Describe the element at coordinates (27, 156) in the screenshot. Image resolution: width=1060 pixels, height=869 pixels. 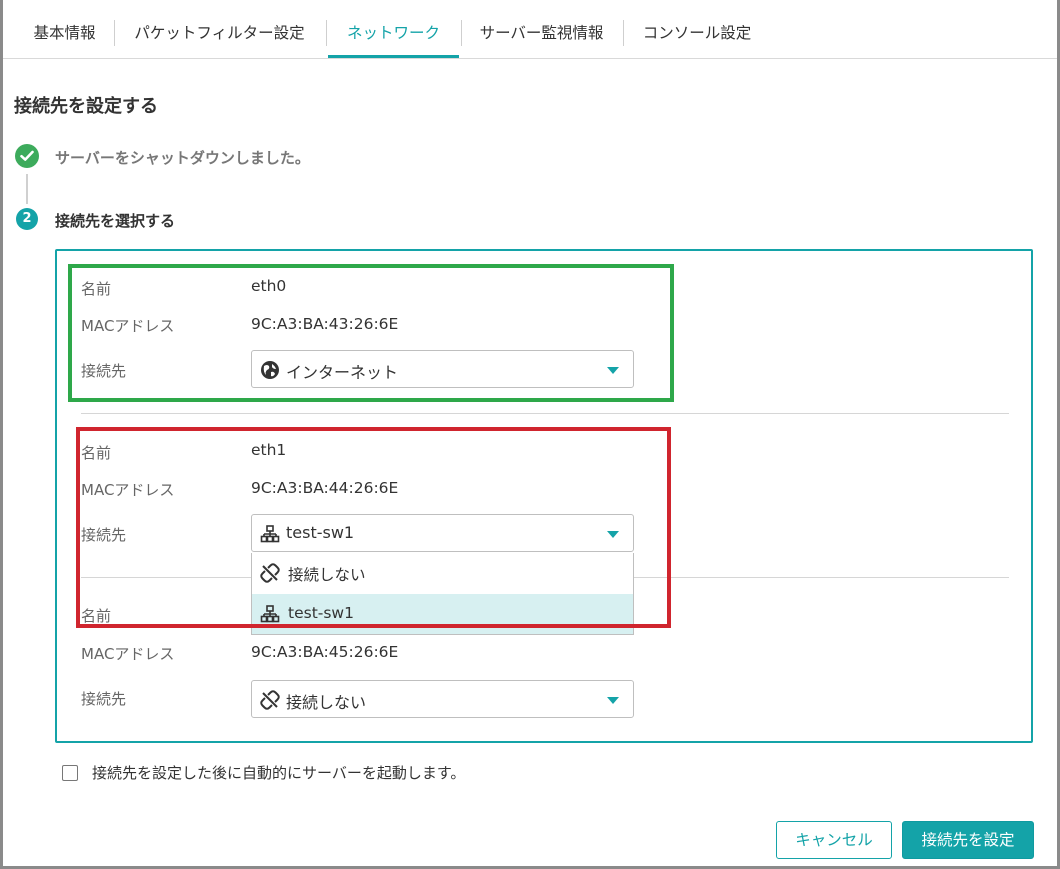
I see `check-circle-icon` at that location.